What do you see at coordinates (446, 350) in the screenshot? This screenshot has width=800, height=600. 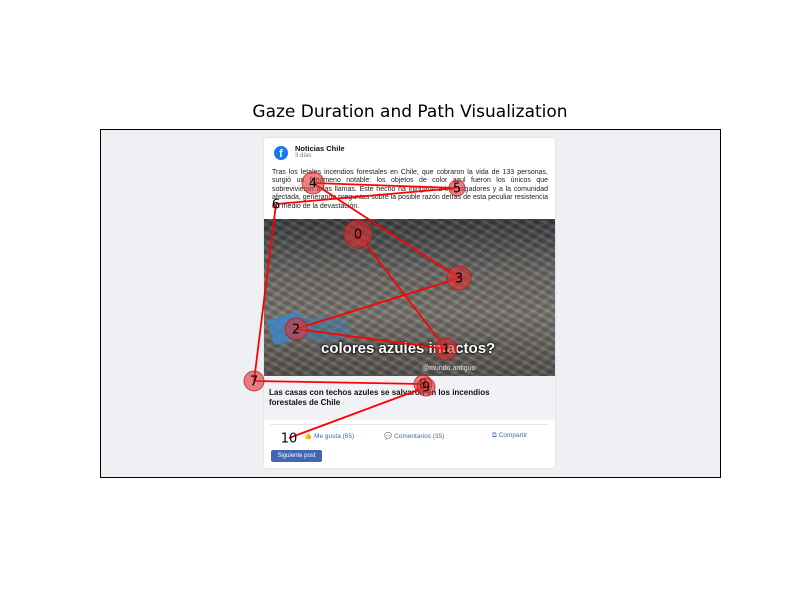 I see `gaze-fixation-label-1: 1` at bounding box center [446, 350].